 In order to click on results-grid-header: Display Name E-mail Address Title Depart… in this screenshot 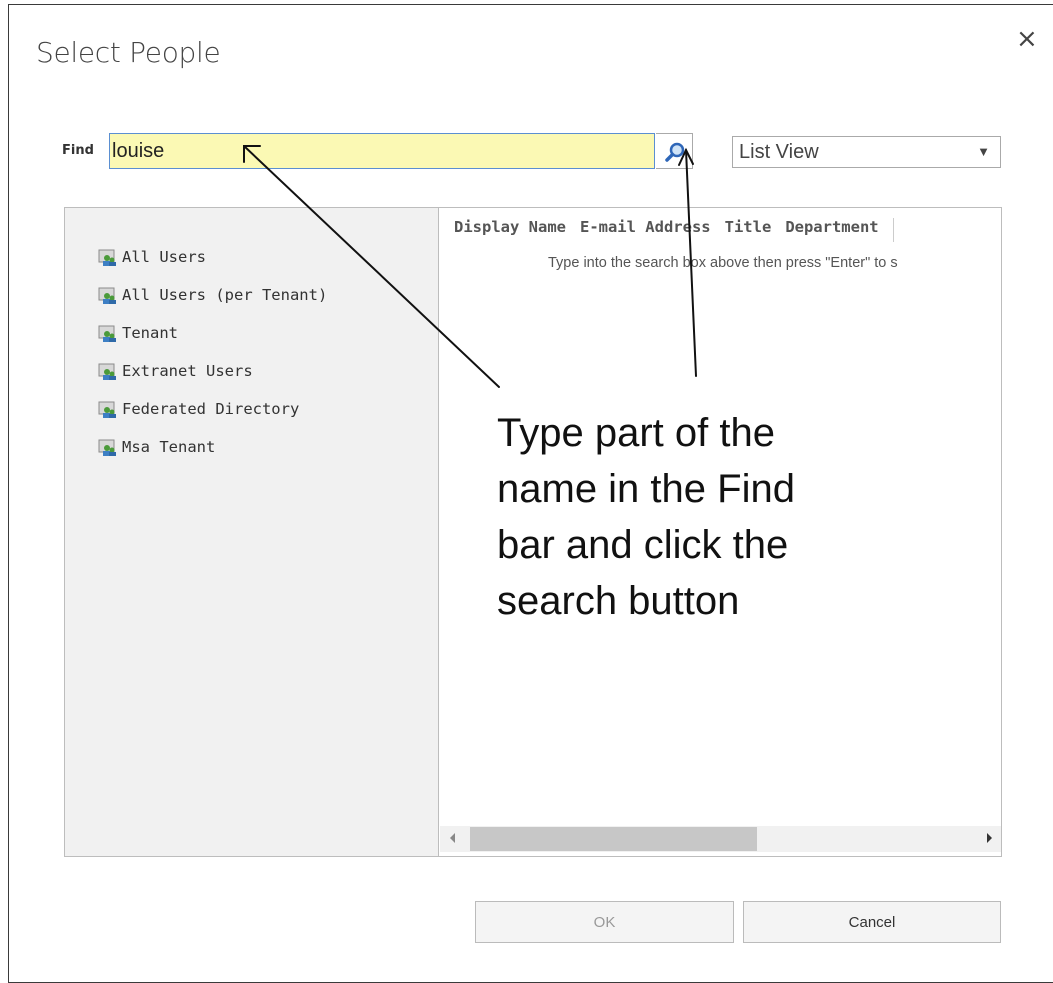, I will do `click(673, 230)`.